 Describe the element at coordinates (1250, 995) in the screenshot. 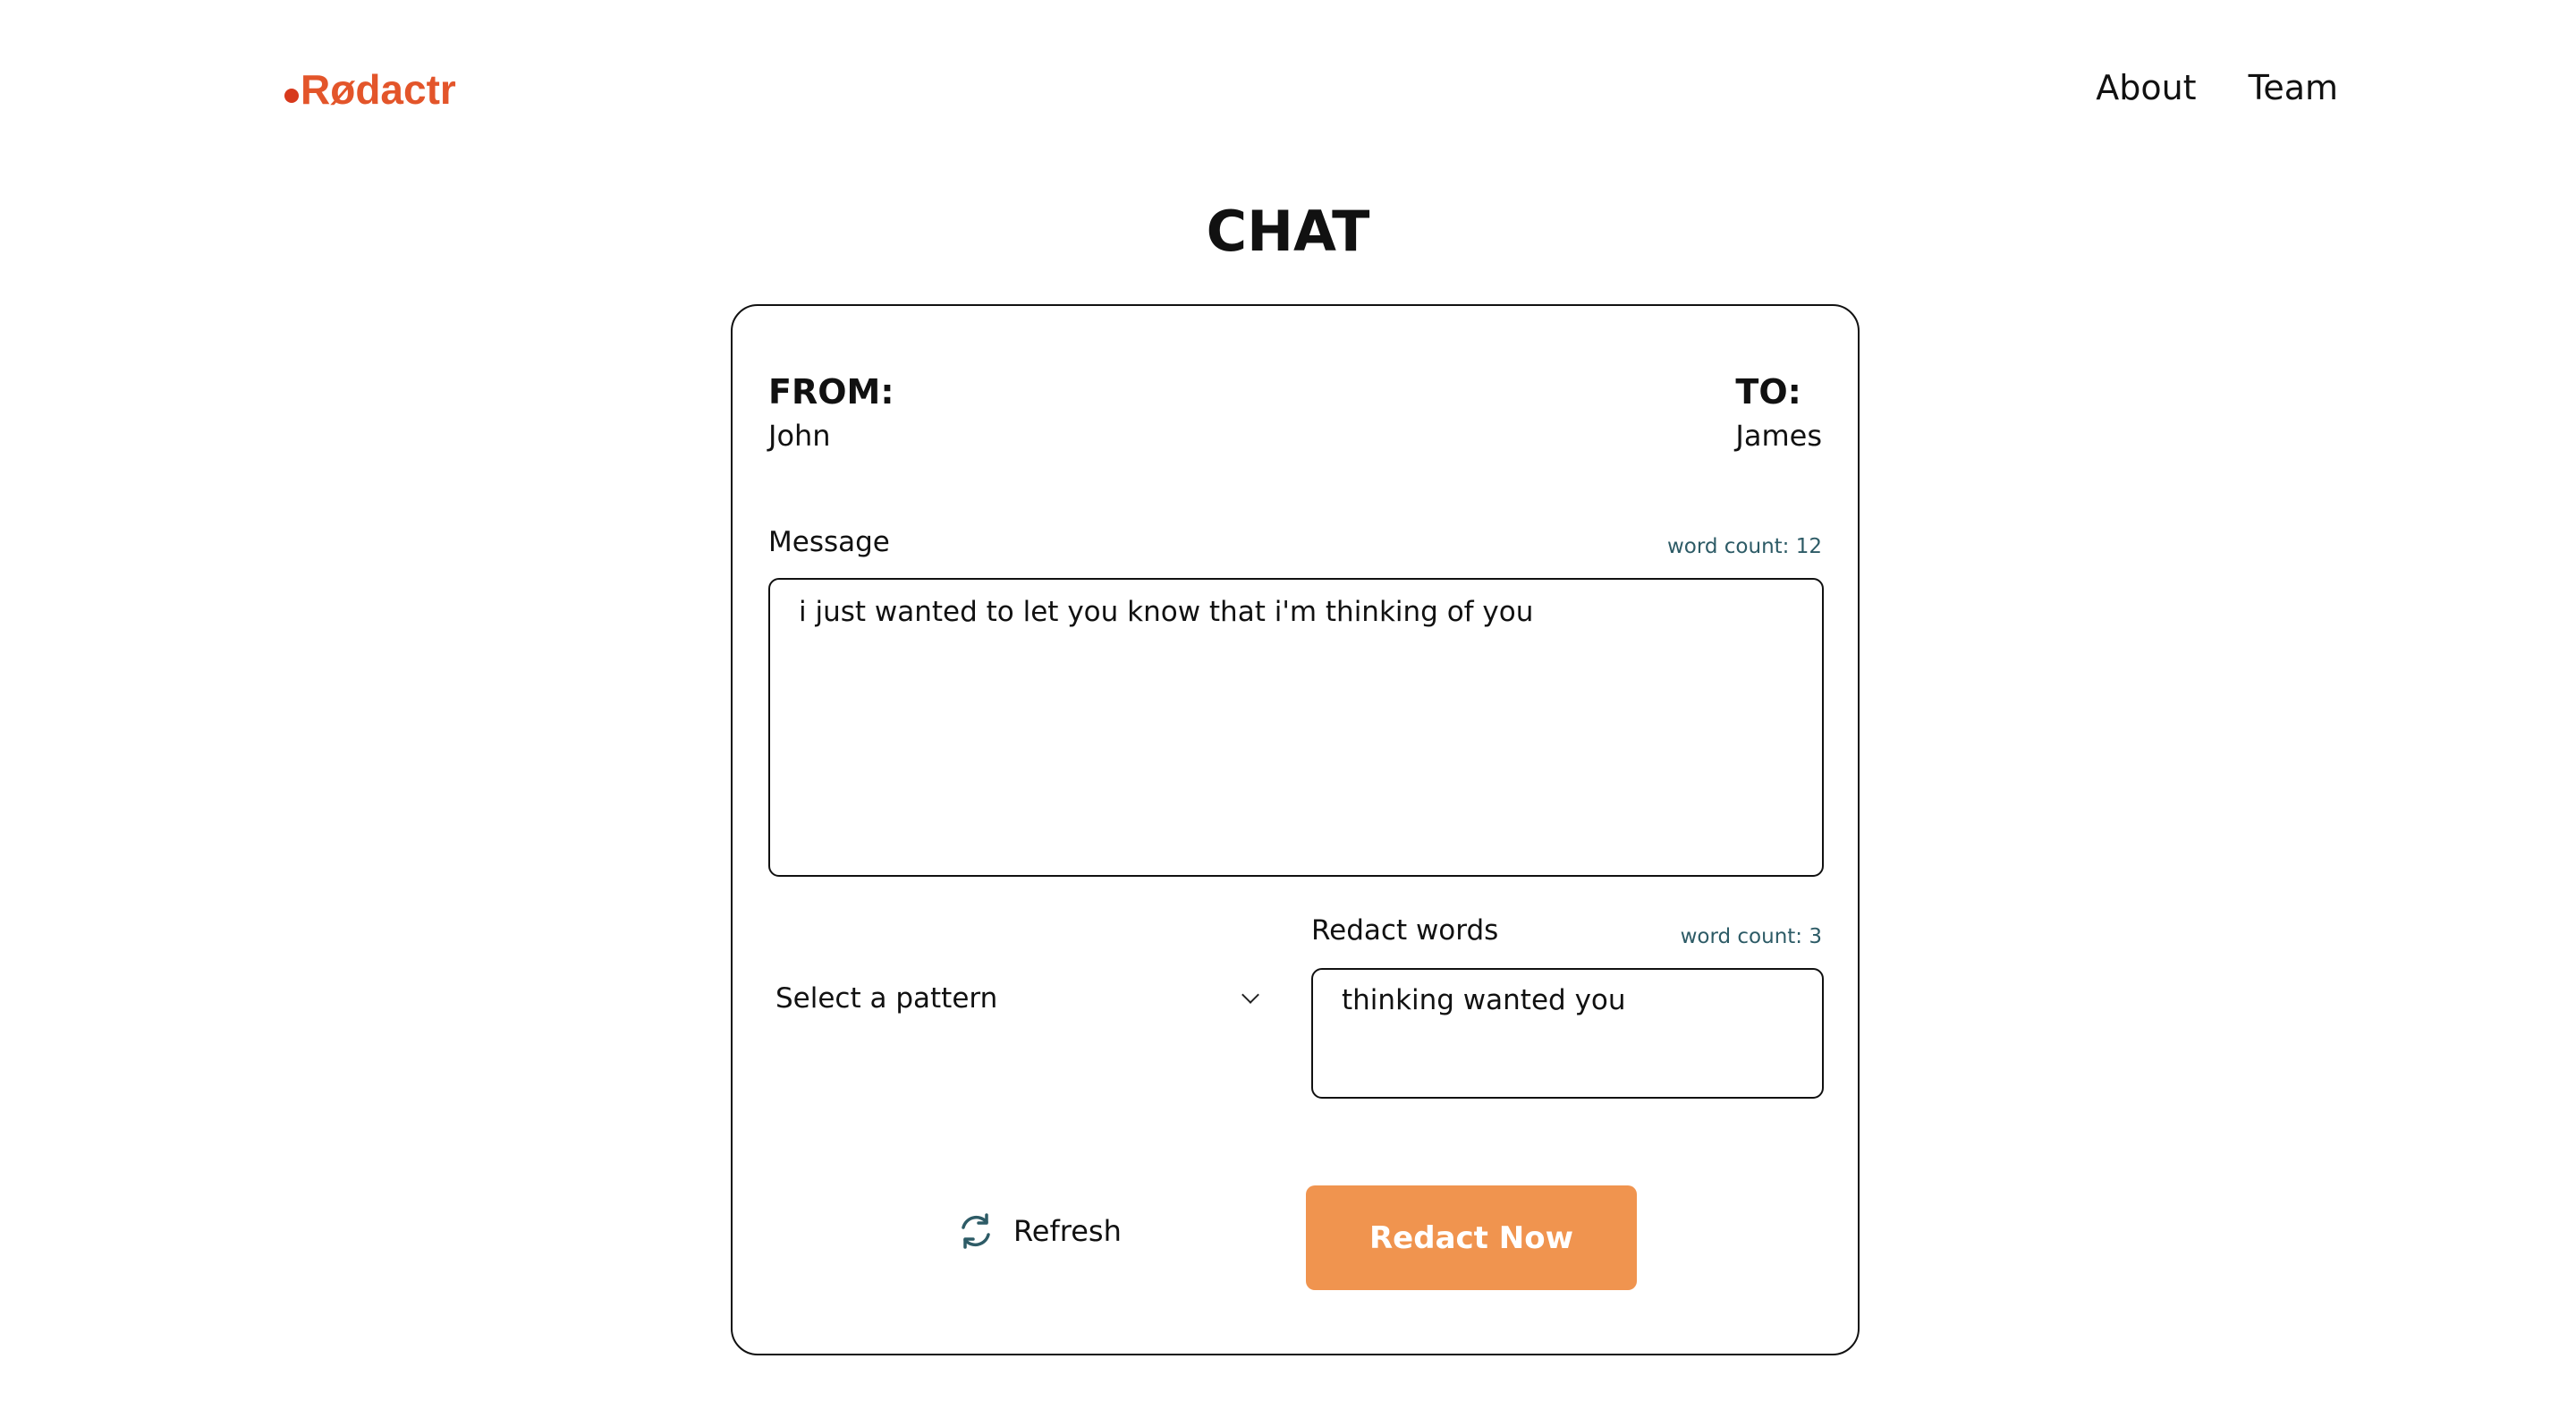

I see `chevron-down-icon` at that location.